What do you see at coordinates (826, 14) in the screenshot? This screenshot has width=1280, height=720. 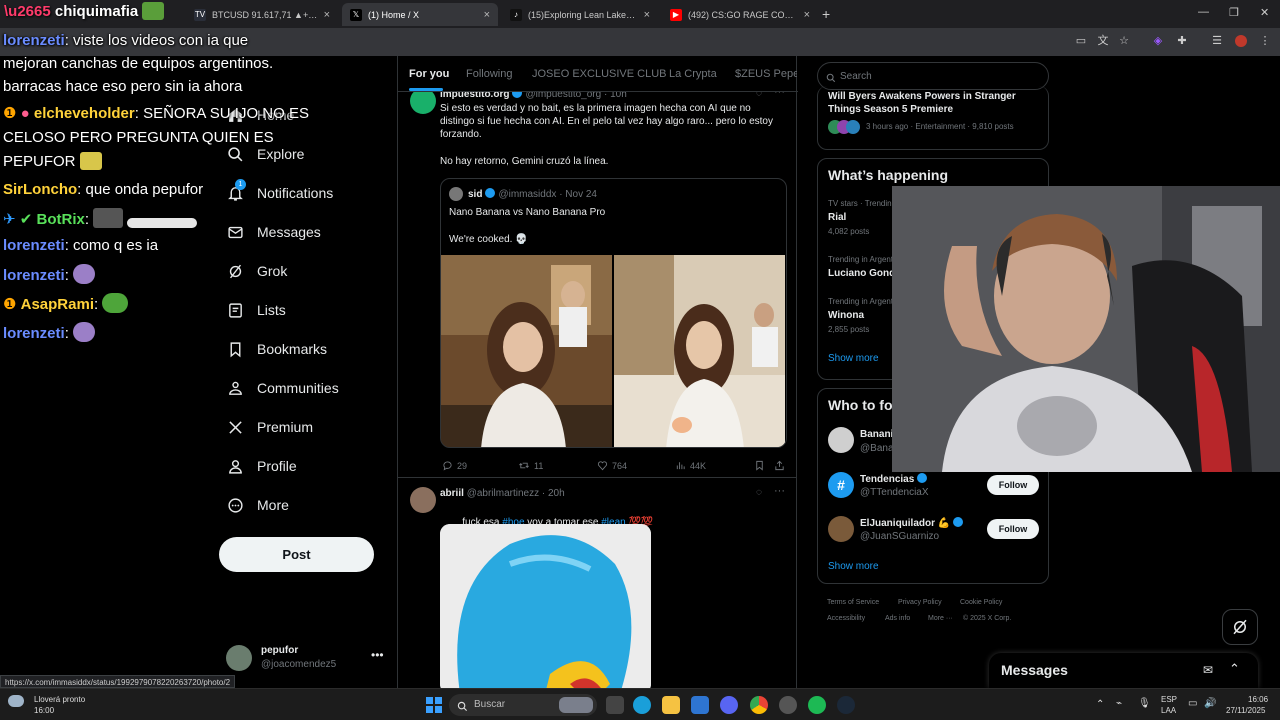 I see `new-tab-button: +` at bounding box center [826, 14].